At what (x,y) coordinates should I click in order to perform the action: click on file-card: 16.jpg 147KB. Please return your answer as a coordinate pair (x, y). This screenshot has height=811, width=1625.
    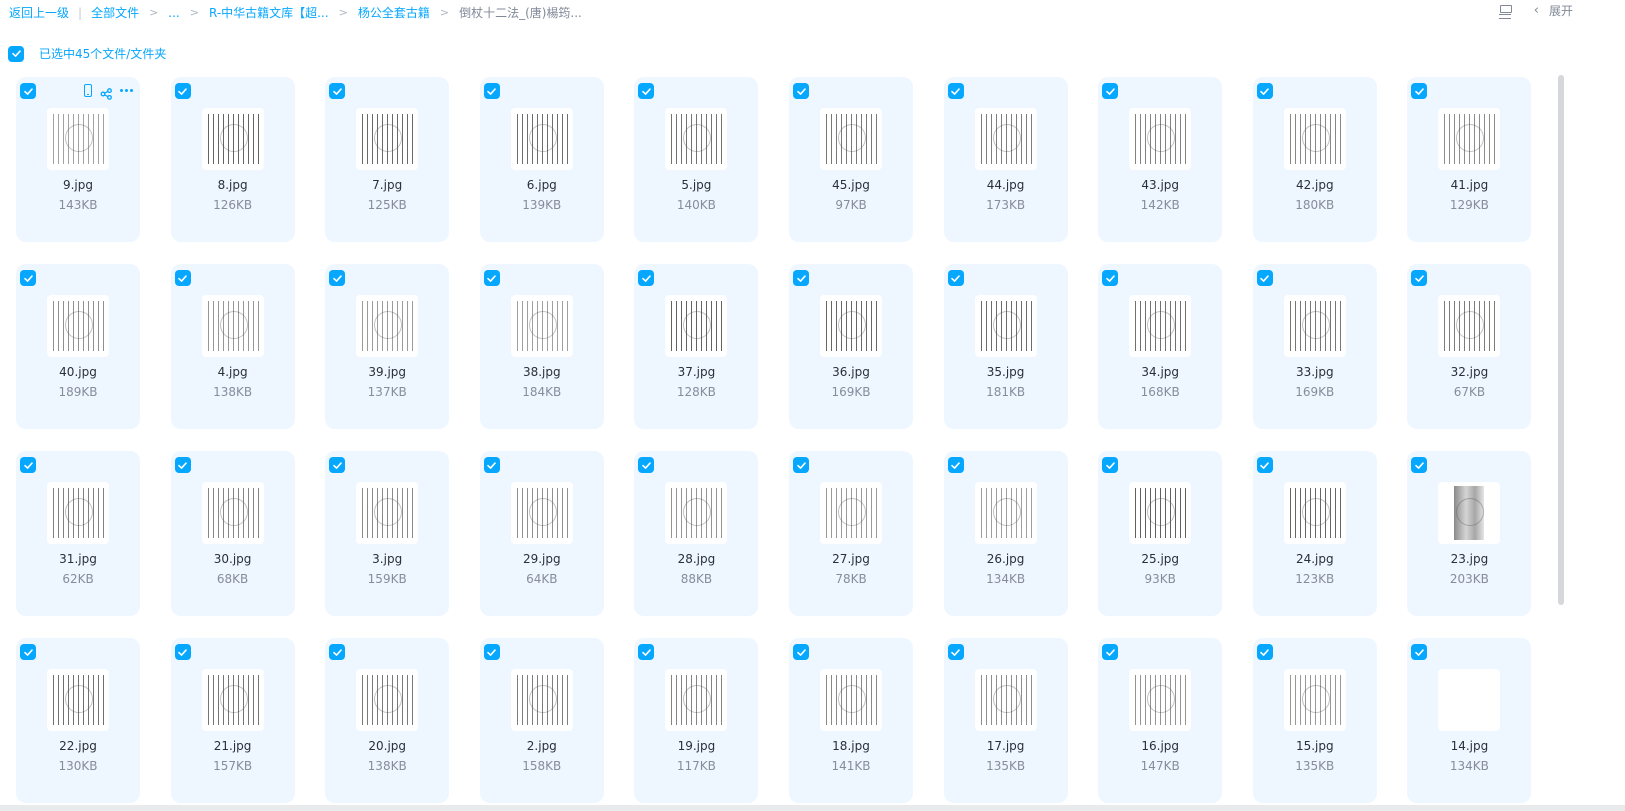
    Looking at the image, I should click on (1160, 720).